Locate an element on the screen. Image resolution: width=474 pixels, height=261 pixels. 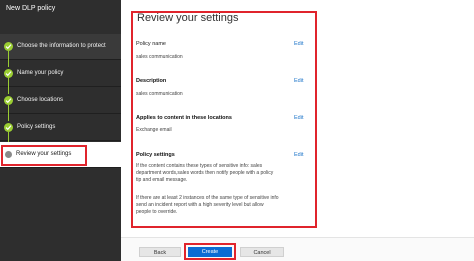
current-step-highlight is located at coordinates (44, 155).